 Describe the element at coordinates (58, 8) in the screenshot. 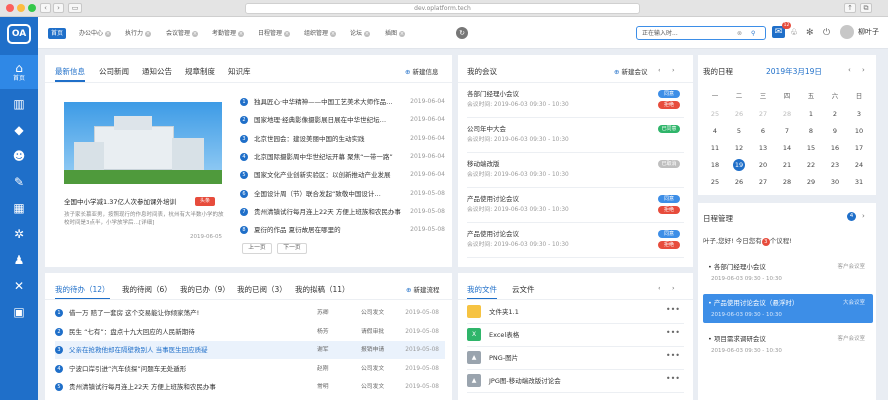

I see `forward-arrow-icon: ›` at that location.